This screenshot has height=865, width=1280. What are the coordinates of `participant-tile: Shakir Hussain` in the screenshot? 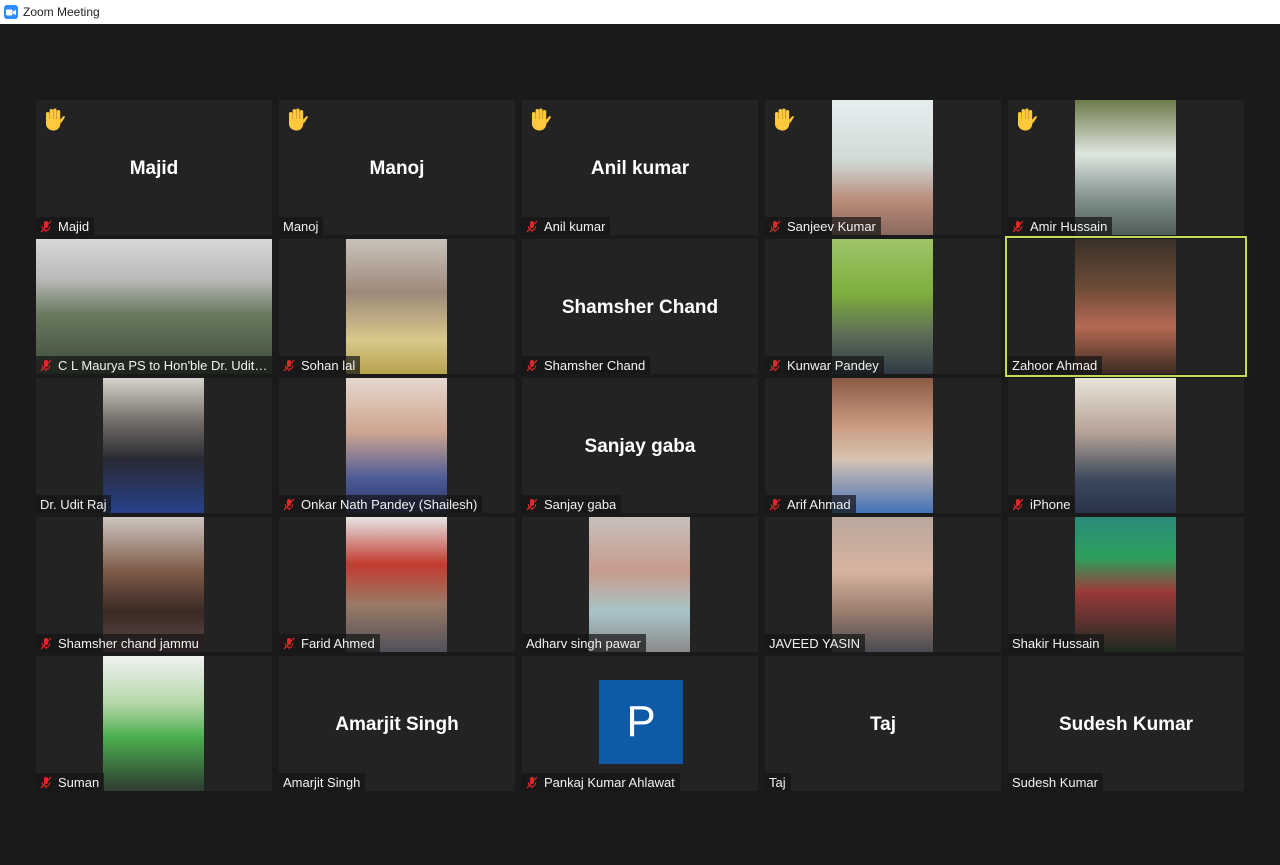 It's located at (1126, 584).